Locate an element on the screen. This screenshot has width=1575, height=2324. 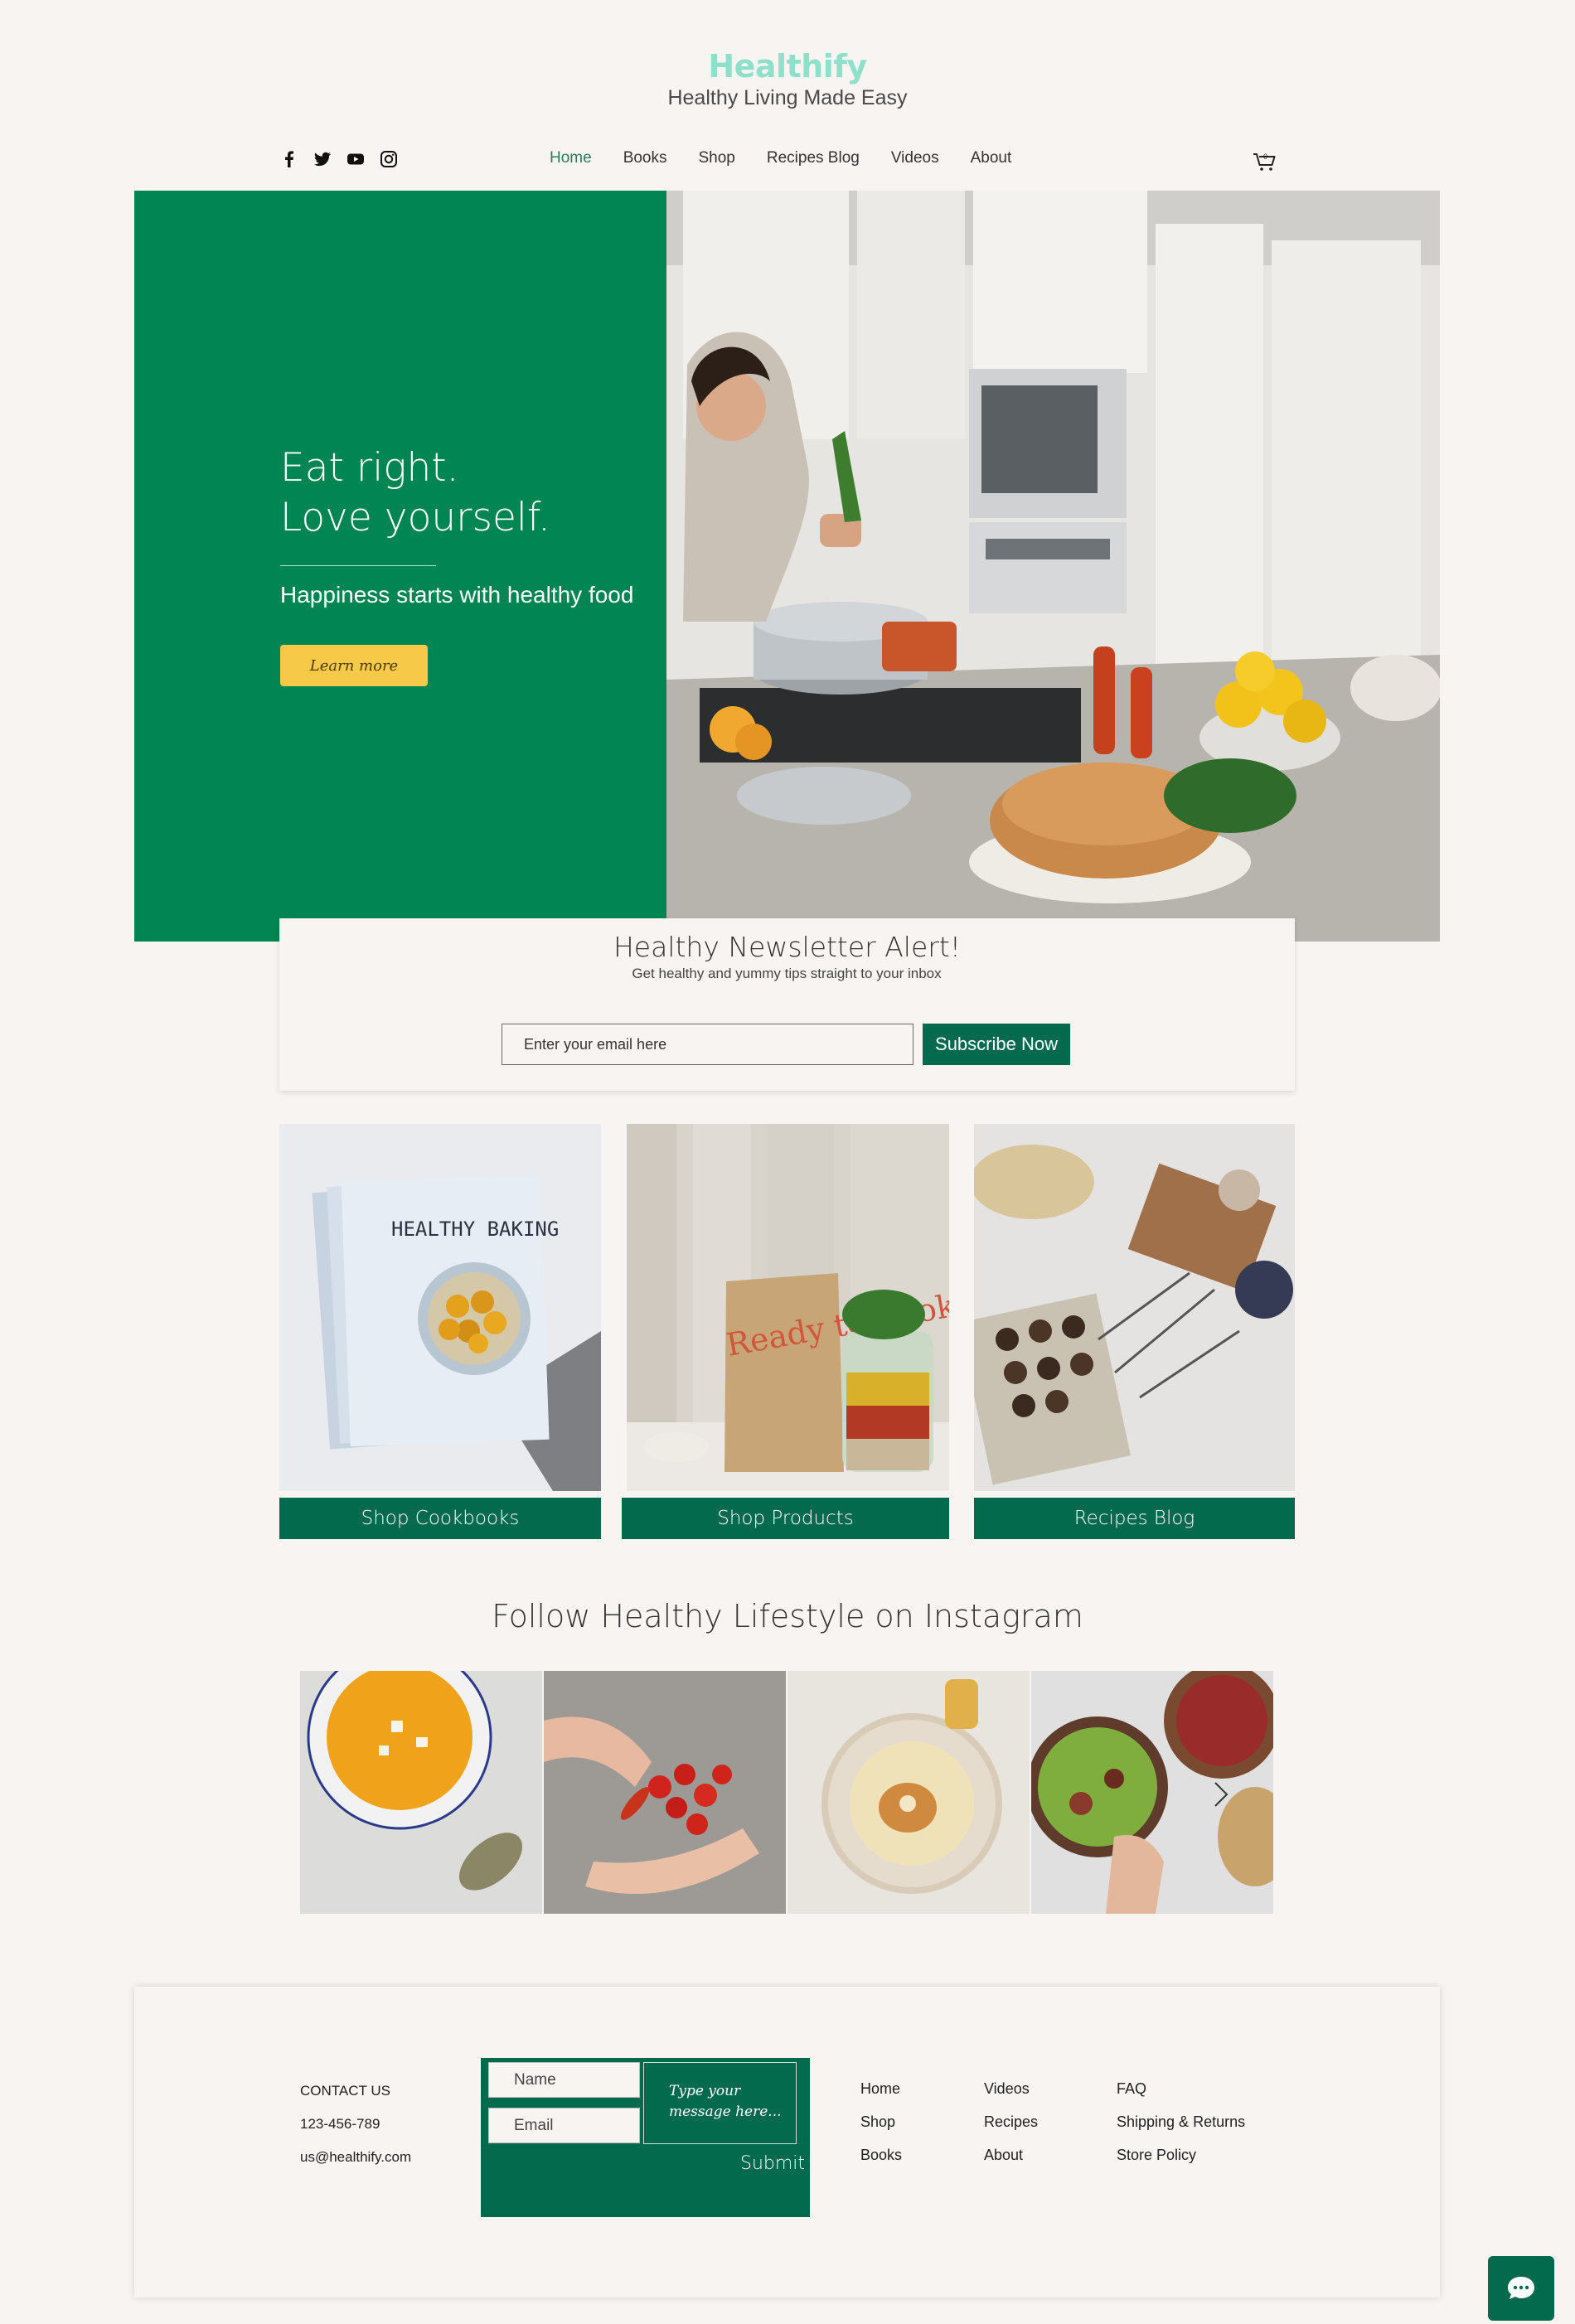
footer-links-col3: FAQ Shipping & Returns Store Policy is located at coordinates (1181, 2121).